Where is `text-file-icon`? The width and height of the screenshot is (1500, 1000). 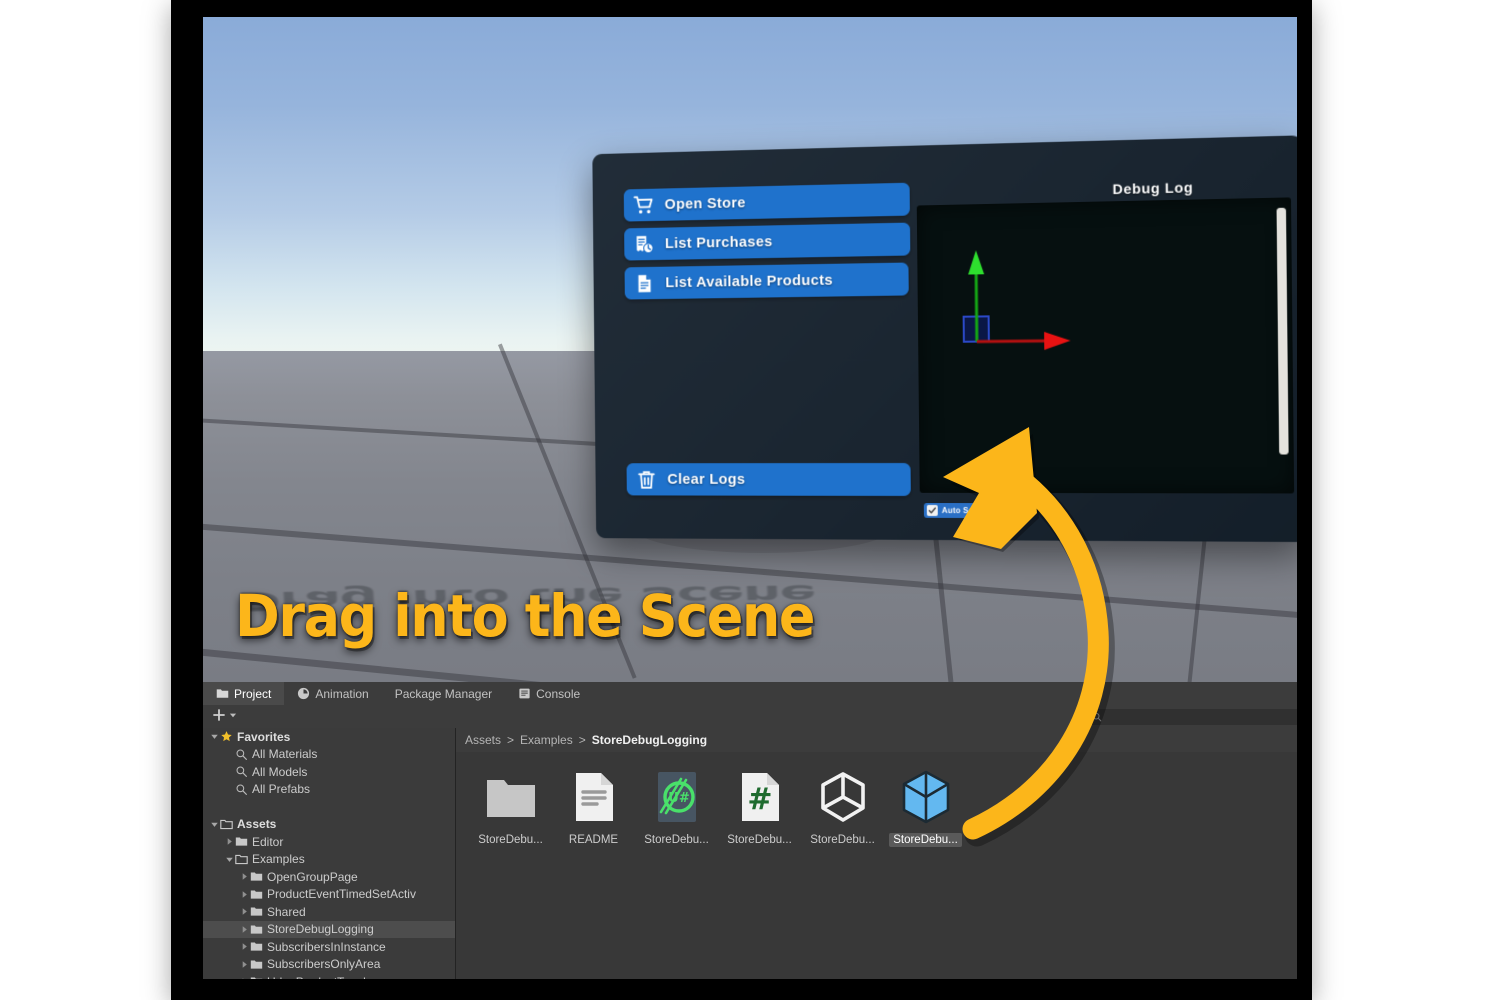
text-file-icon is located at coordinates (594, 797).